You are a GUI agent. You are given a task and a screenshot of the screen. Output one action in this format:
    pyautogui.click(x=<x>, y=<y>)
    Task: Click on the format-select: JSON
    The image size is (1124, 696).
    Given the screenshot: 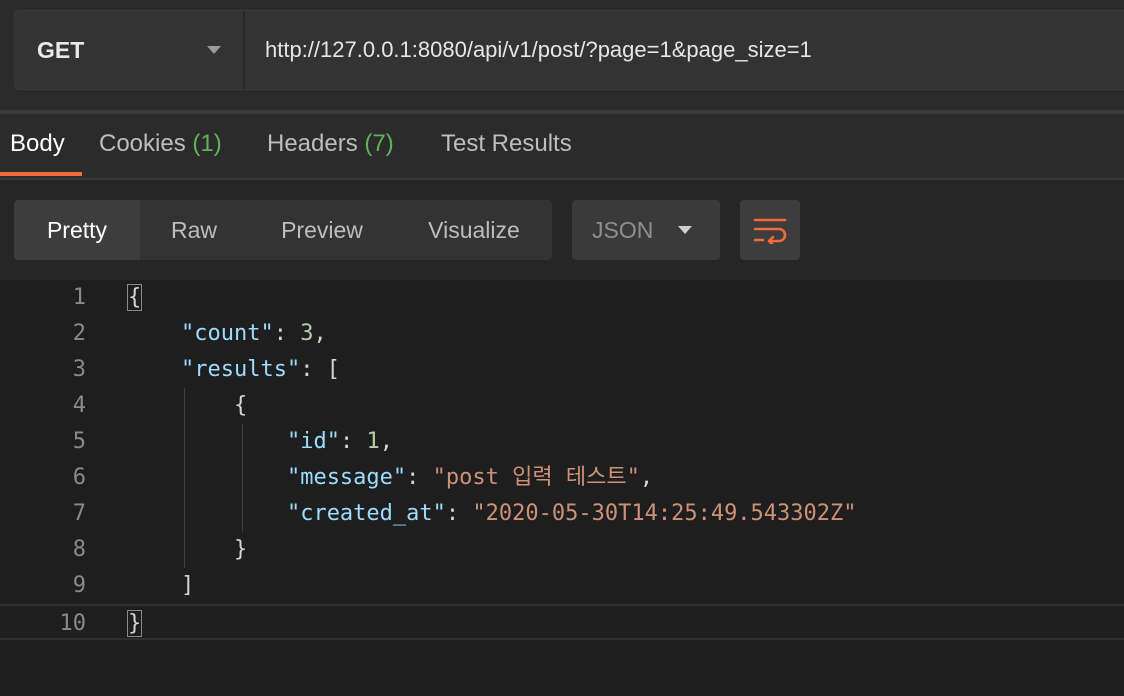 What is the action you would take?
    pyautogui.click(x=646, y=230)
    